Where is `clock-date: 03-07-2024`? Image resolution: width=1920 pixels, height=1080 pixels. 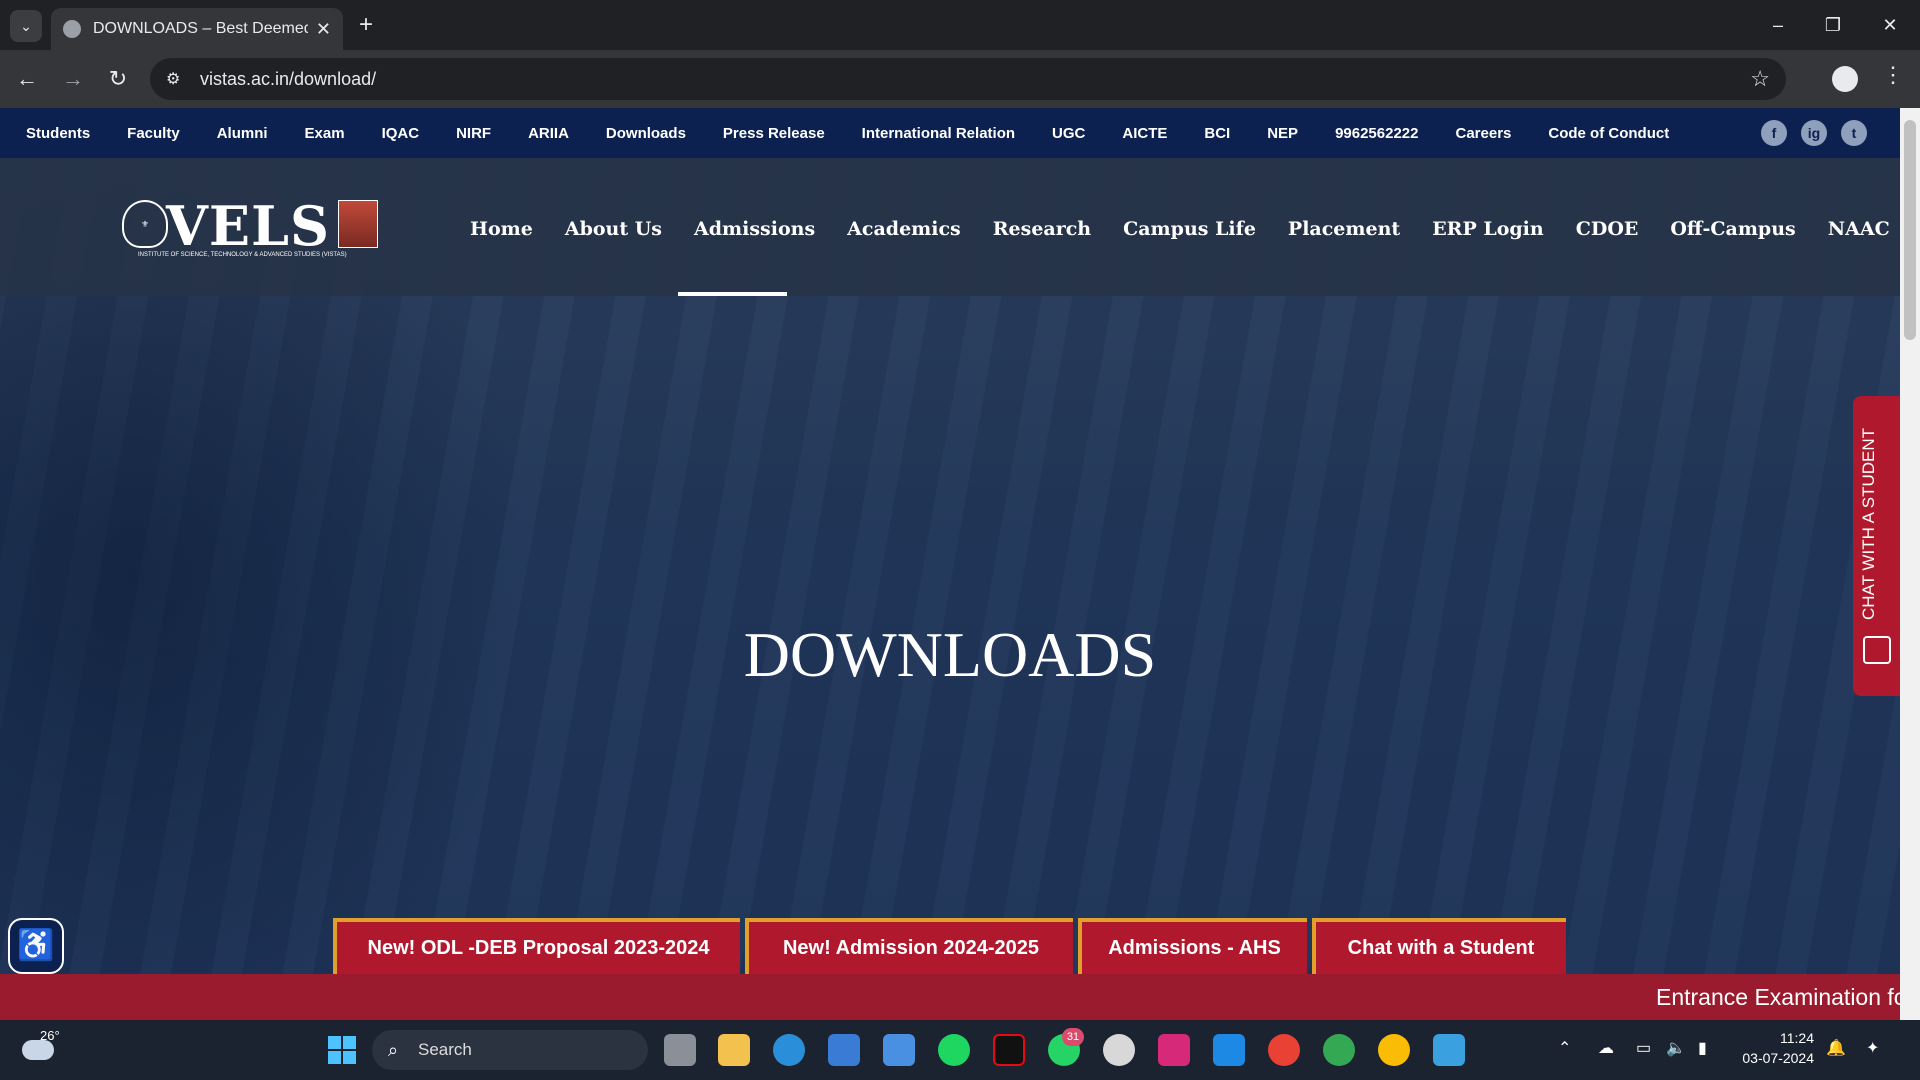
clock-date: 03-07-2024 is located at coordinates (1778, 1058).